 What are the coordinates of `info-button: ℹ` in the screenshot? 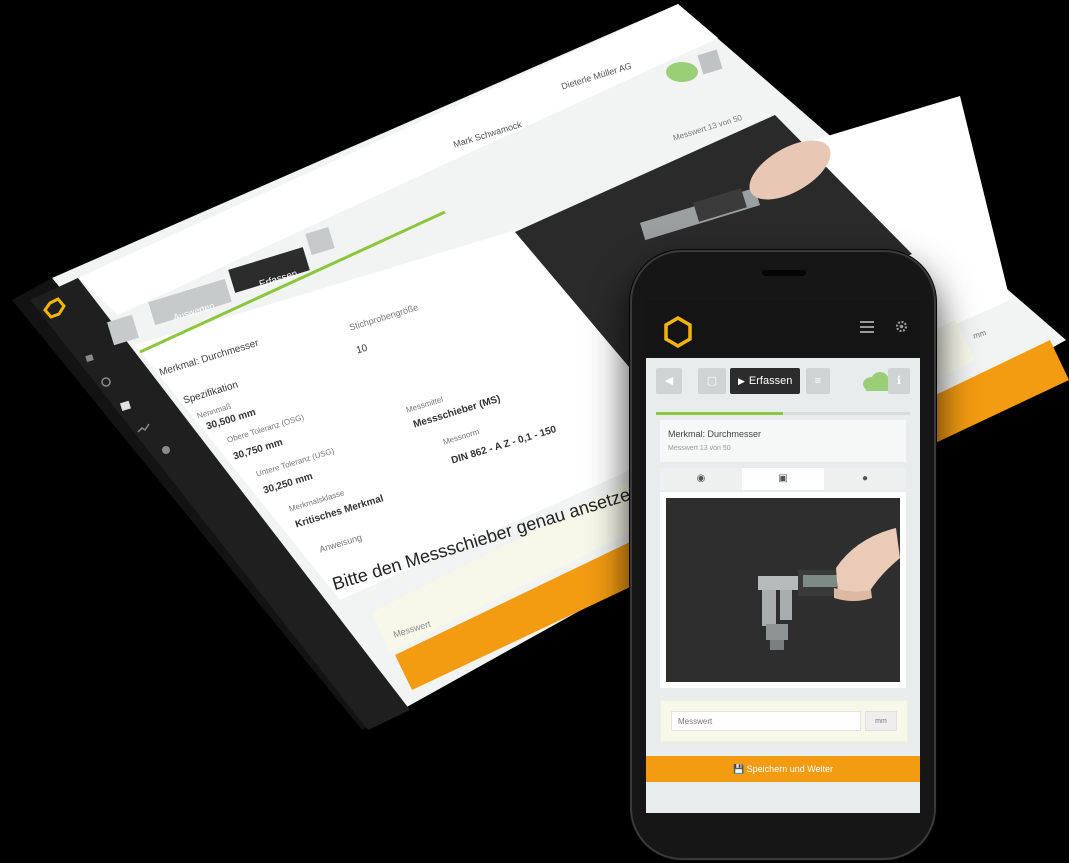 It's located at (899, 381).